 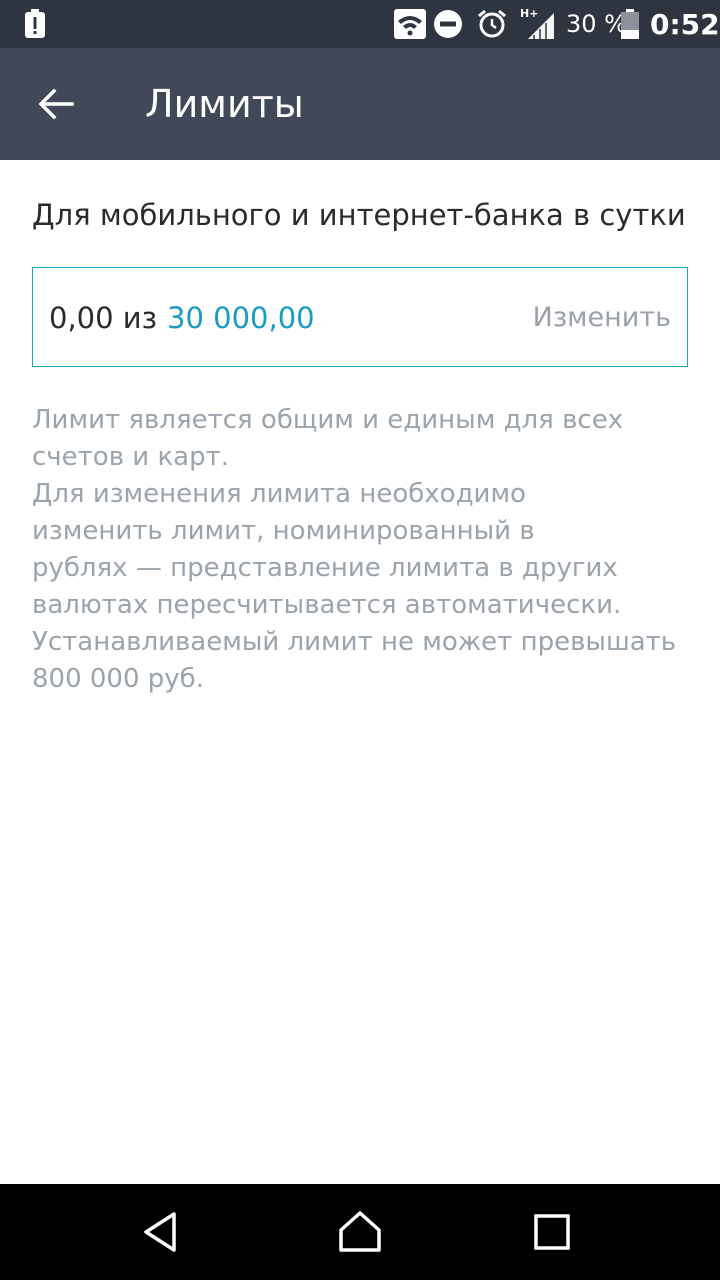 I want to click on back-button, so click(x=56, y=104).